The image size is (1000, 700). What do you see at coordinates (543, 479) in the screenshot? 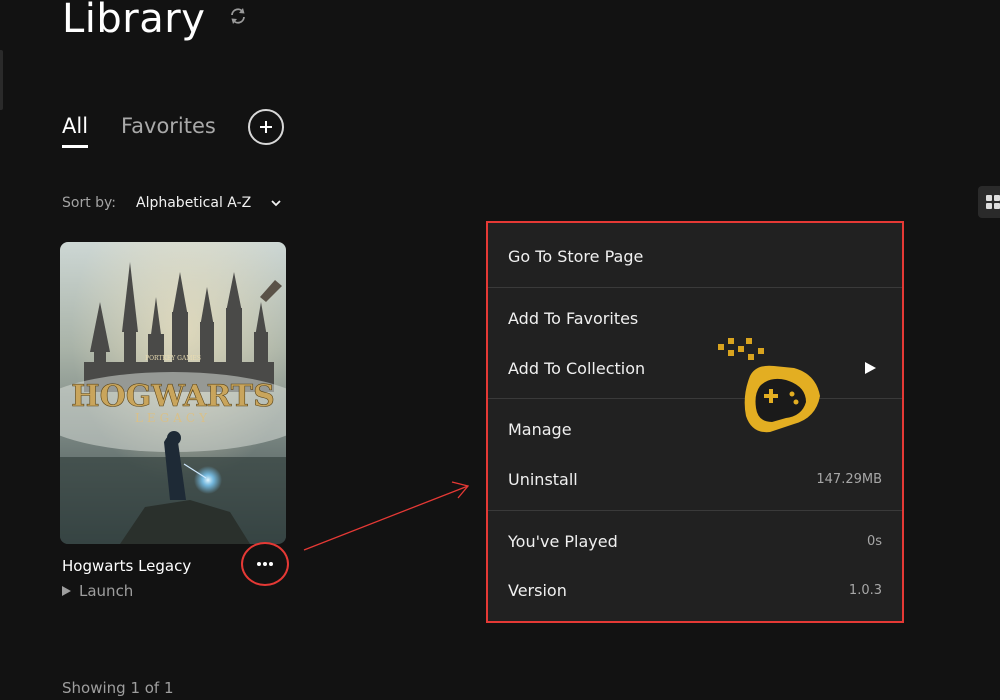
I see `uninstall-label: Uninstall` at bounding box center [543, 479].